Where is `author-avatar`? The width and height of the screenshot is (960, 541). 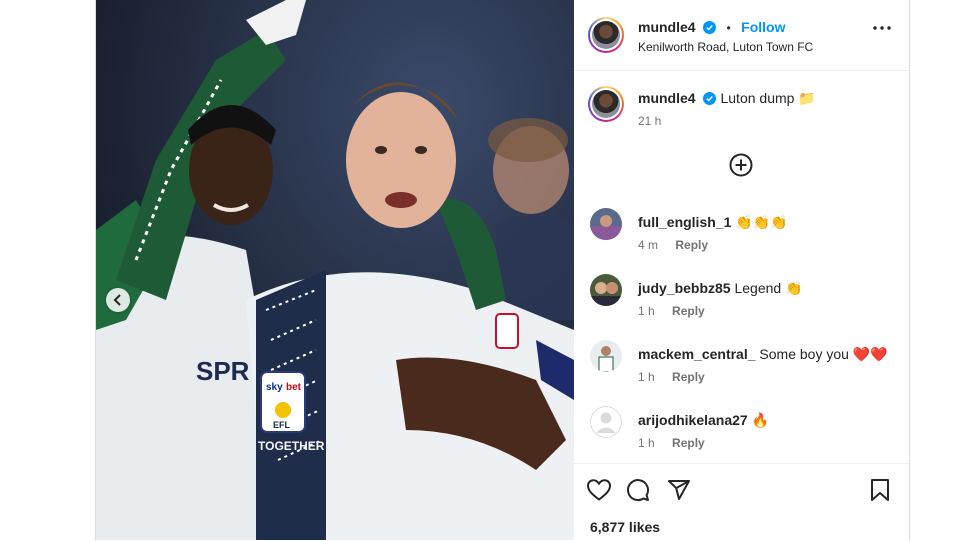
author-avatar is located at coordinates (606, 35).